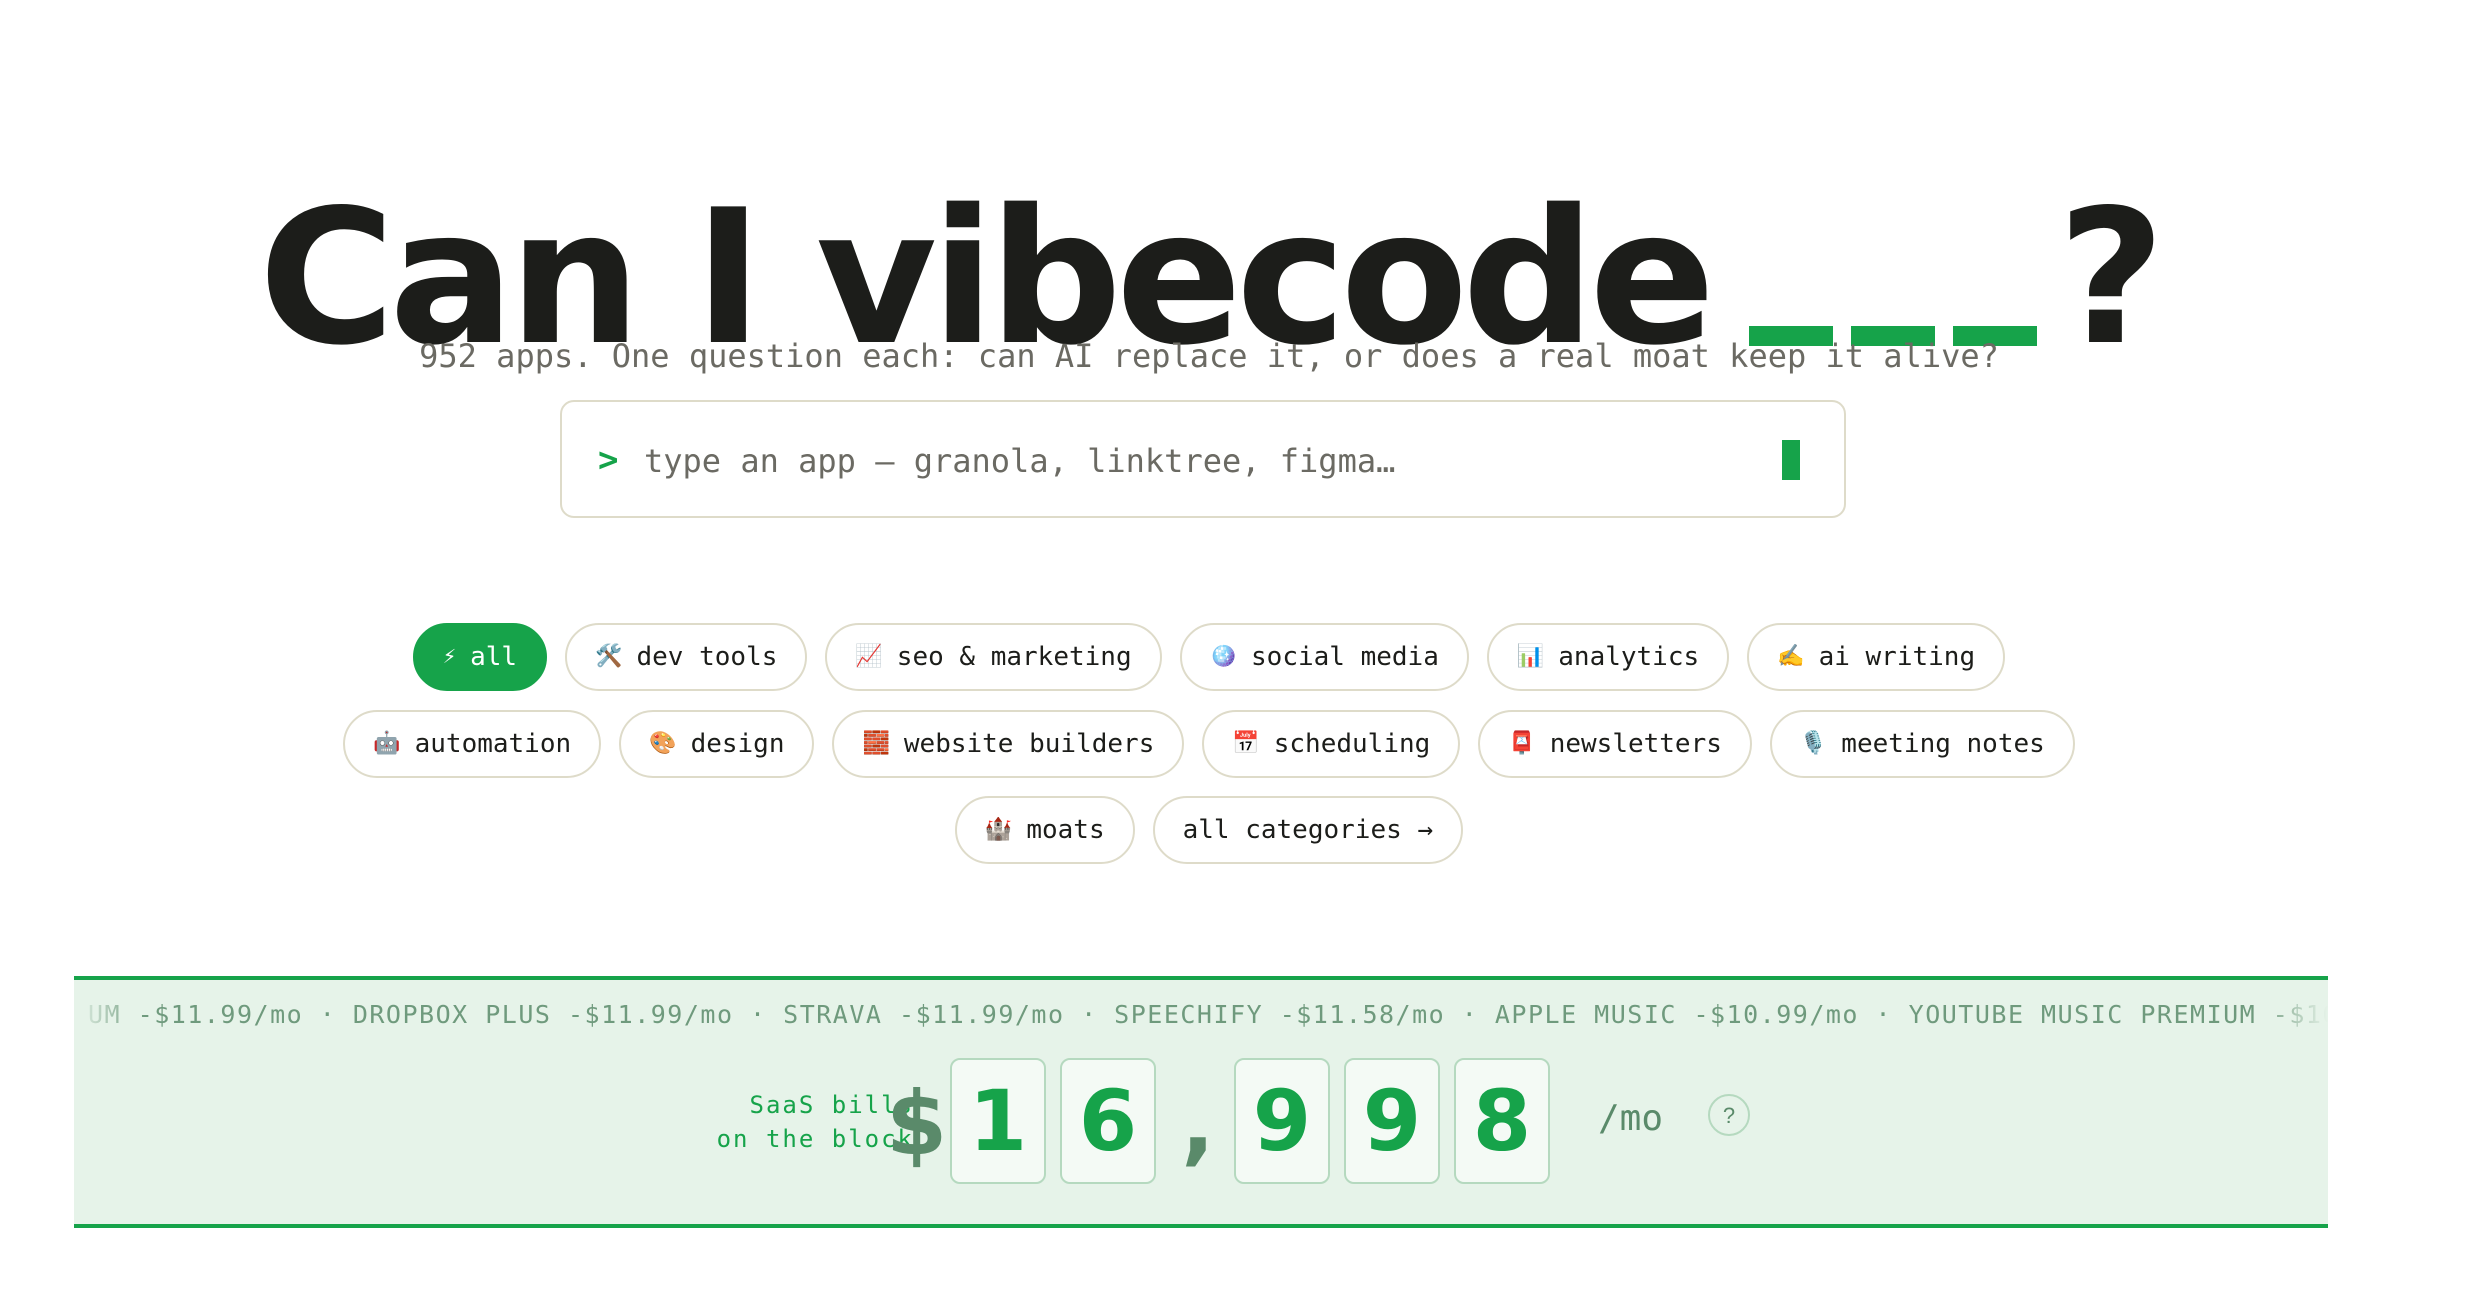 This screenshot has height=1306, width=2490. I want to click on chip-label: newsletters, so click(1635, 744).